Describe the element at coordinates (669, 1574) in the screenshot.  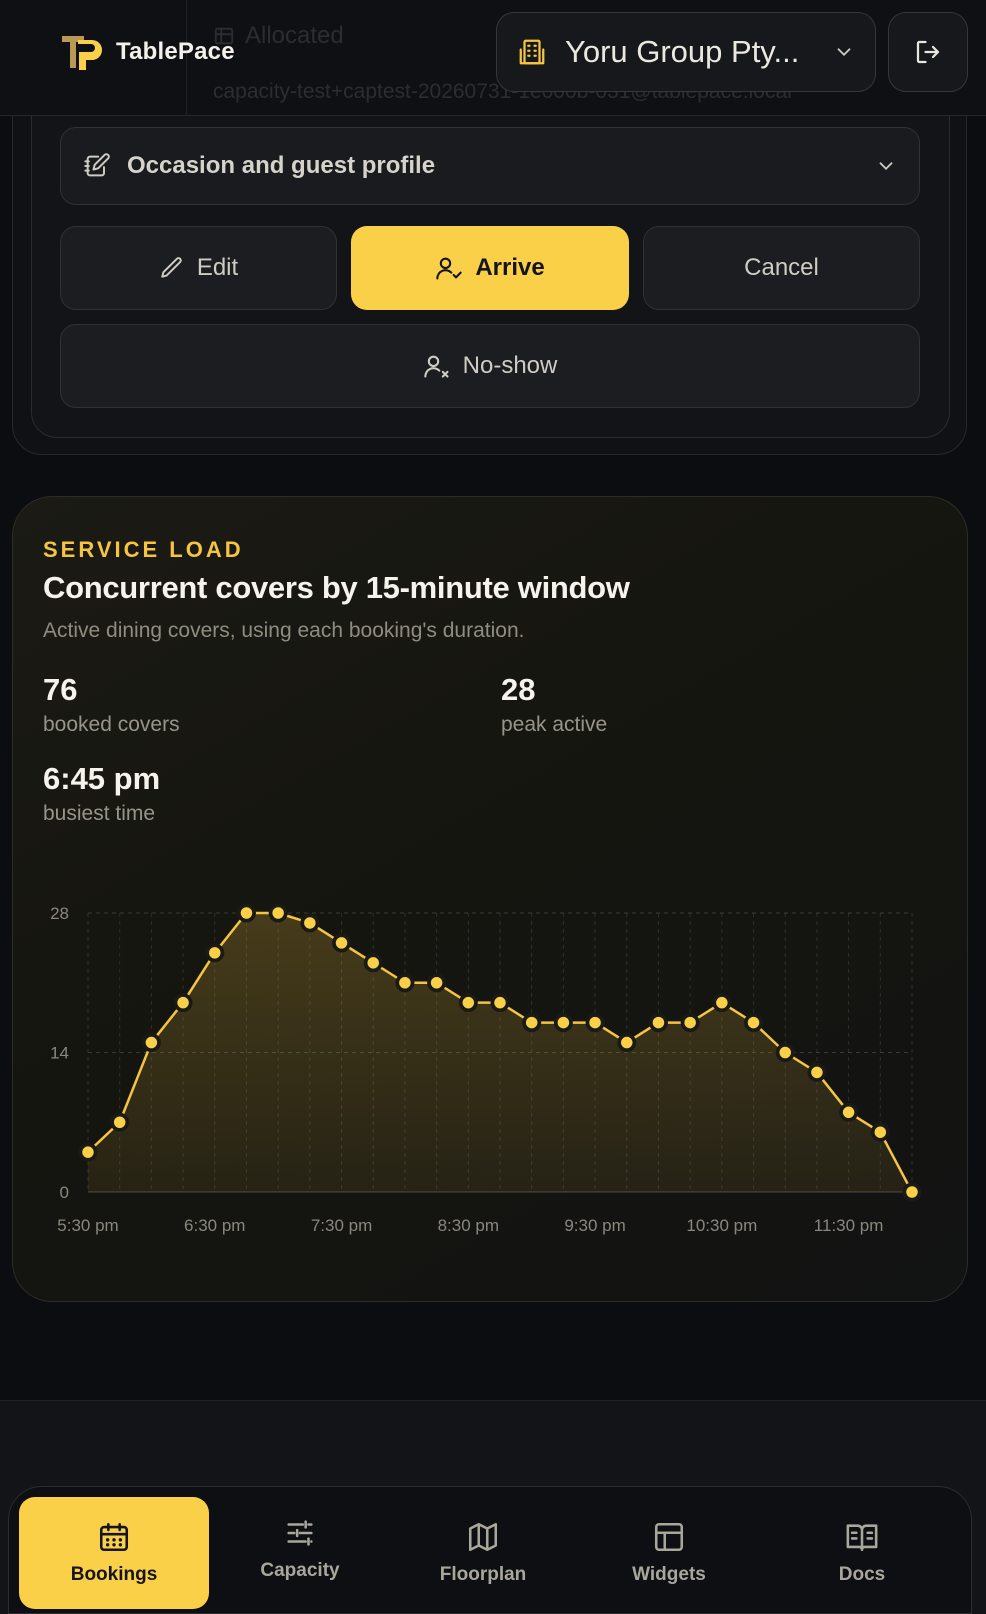
I see `nav-label-widgets: Widgets` at that location.